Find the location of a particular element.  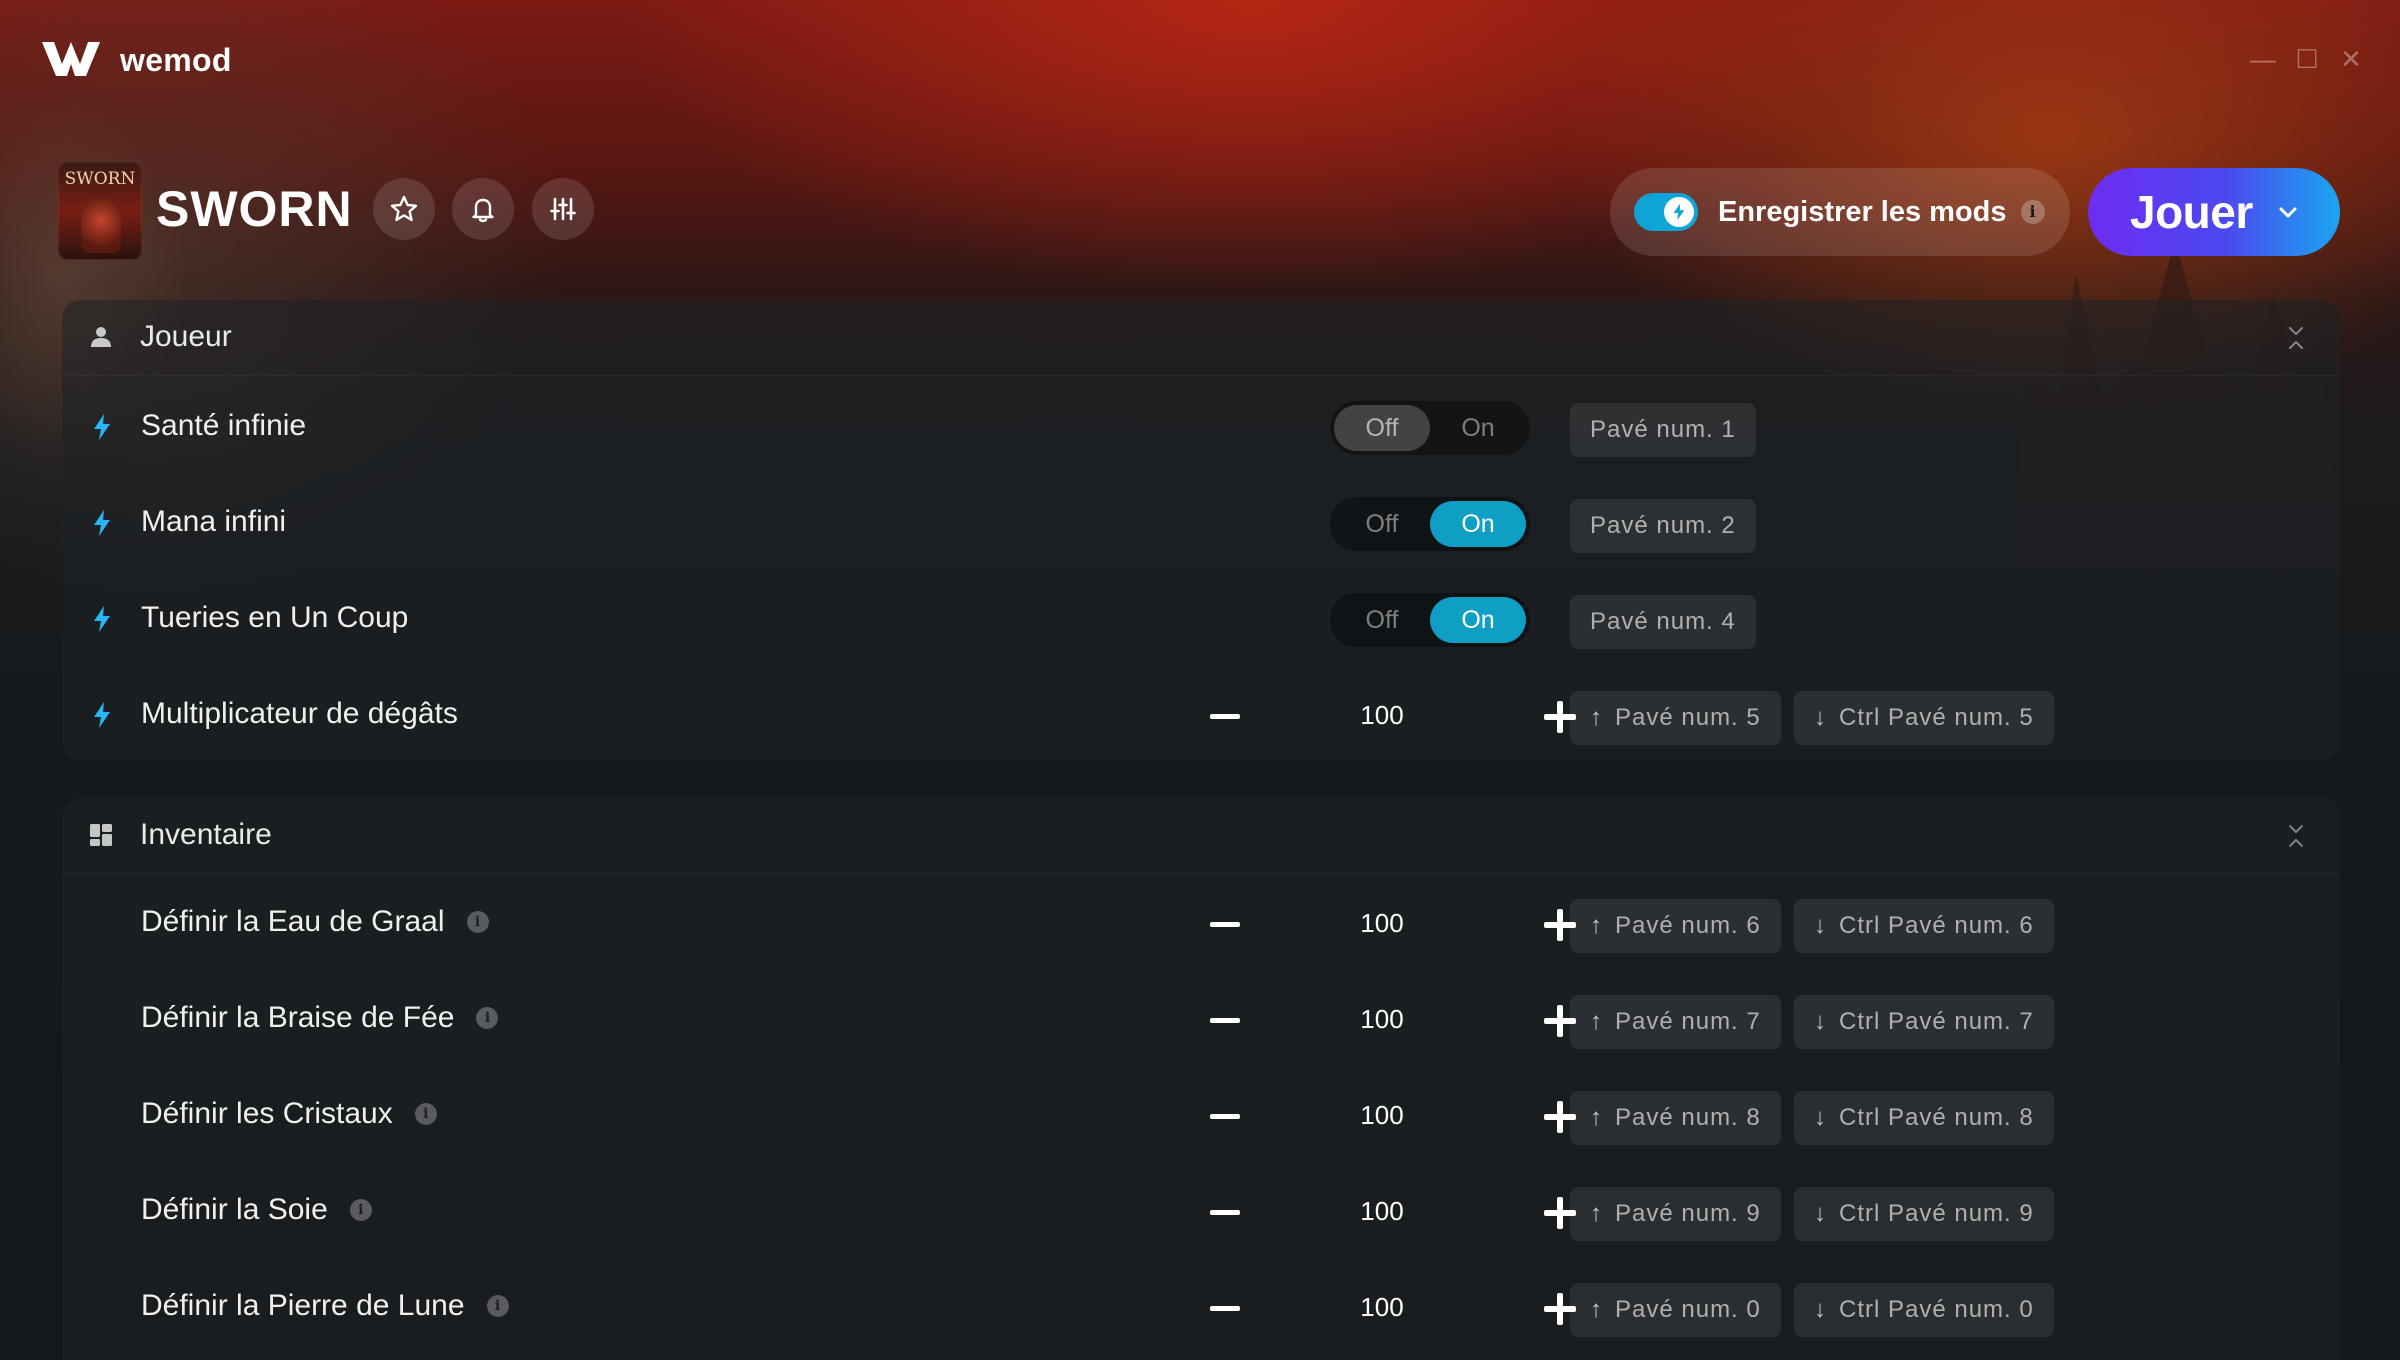

hotkey-text: Pavé num. 0 is located at coordinates (1688, 1309).